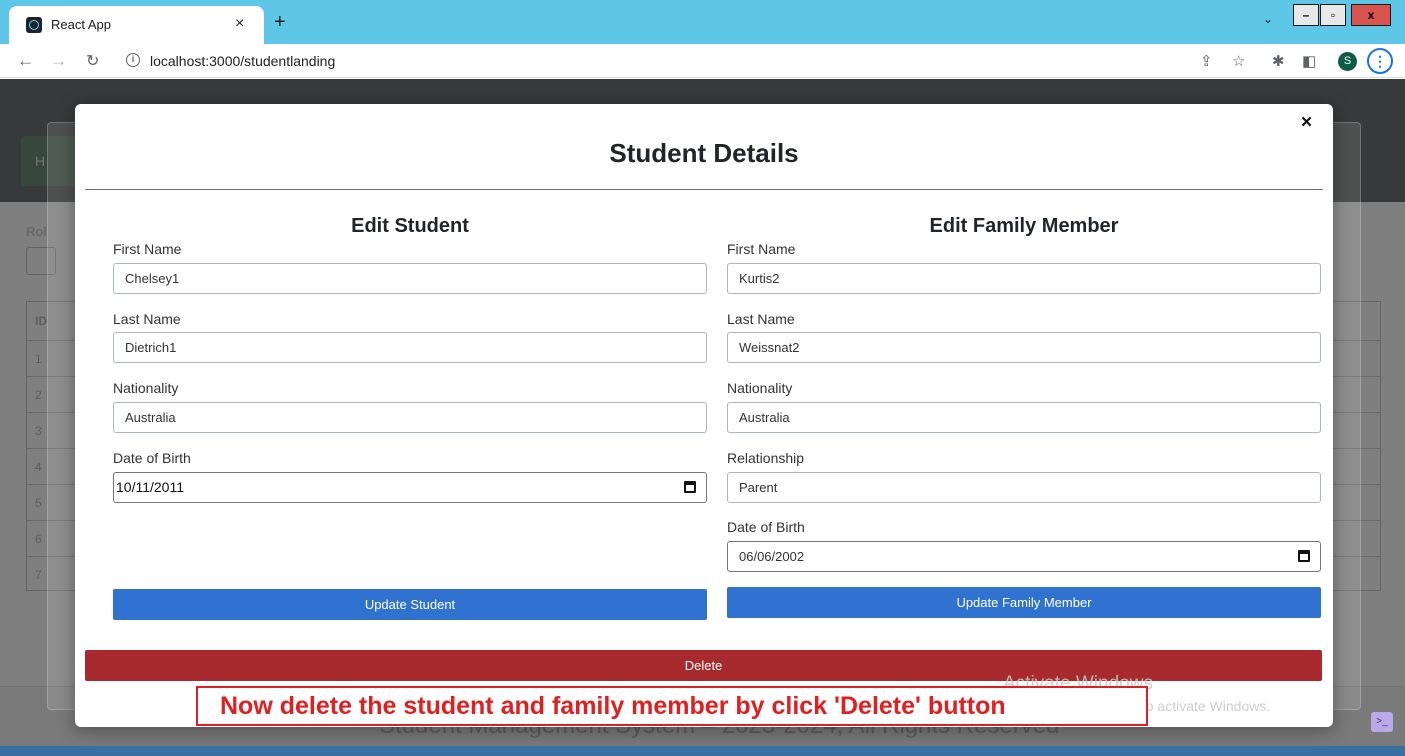 This screenshot has height=756, width=1405. What do you see at coordinates (766, 527) in the screenshot?
I see `family-dob-label: Date of Birth` at bounding box center [766, 527].